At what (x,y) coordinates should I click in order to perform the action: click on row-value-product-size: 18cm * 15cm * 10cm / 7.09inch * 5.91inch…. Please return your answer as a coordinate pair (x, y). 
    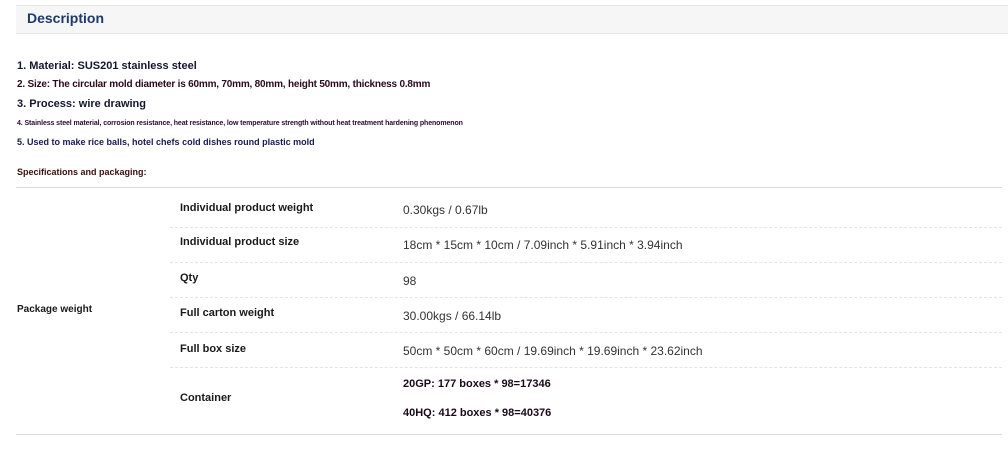
    Looking at the image, I should click on (543, 245).